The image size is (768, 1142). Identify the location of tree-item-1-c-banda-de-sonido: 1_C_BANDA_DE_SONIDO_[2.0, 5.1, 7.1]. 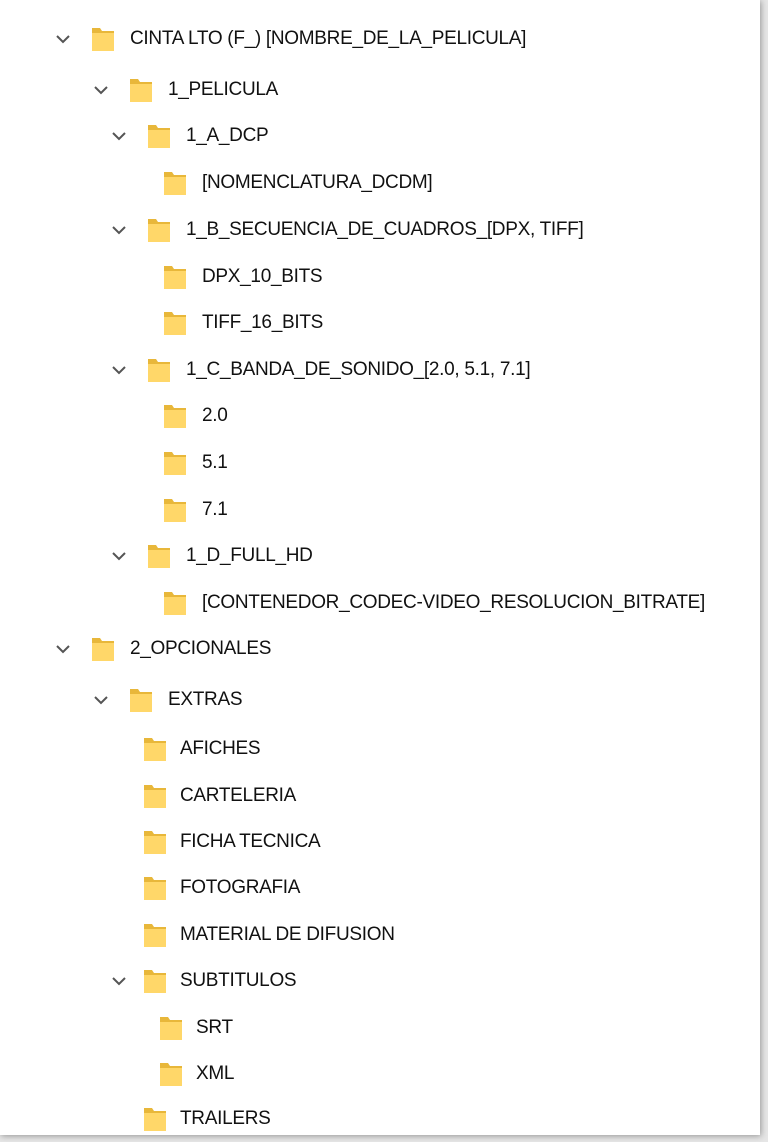
(366, 370).